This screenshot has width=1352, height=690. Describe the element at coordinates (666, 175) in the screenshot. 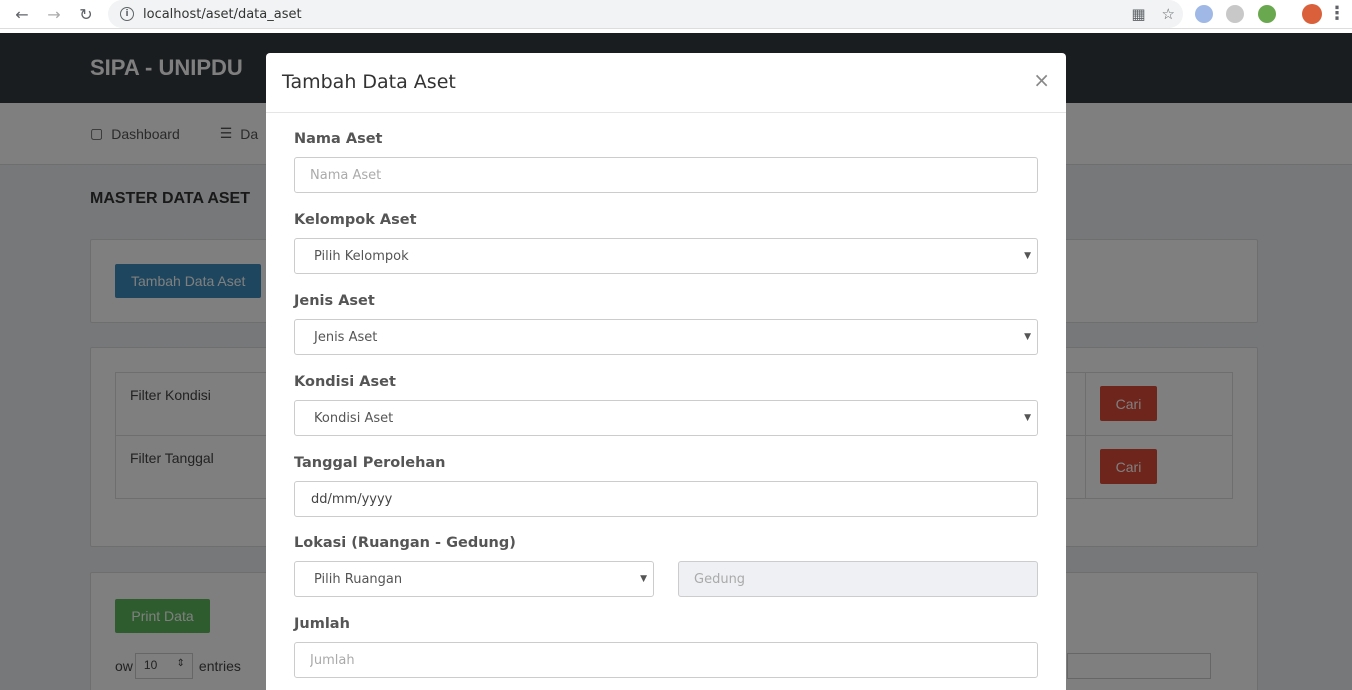

I see `nama-input` at that location.